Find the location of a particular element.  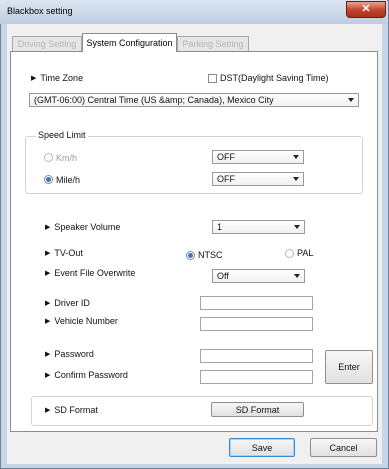

mileh-speed-value: OFF is located at coordinates (226, 179).